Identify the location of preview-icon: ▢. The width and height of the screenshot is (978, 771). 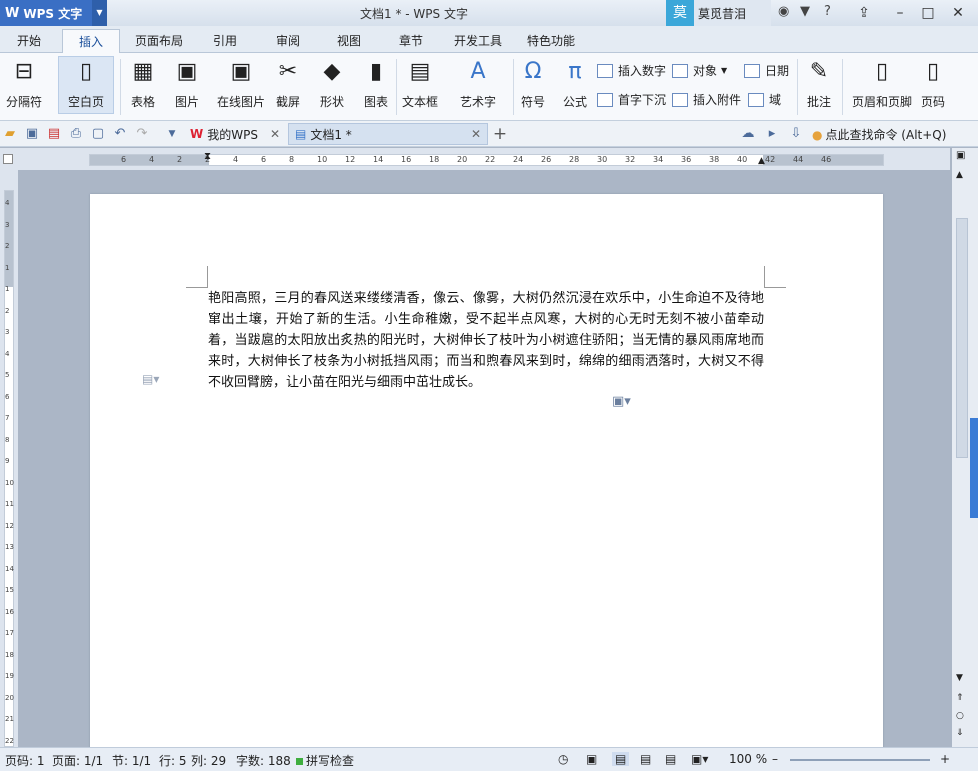
(98, 134).